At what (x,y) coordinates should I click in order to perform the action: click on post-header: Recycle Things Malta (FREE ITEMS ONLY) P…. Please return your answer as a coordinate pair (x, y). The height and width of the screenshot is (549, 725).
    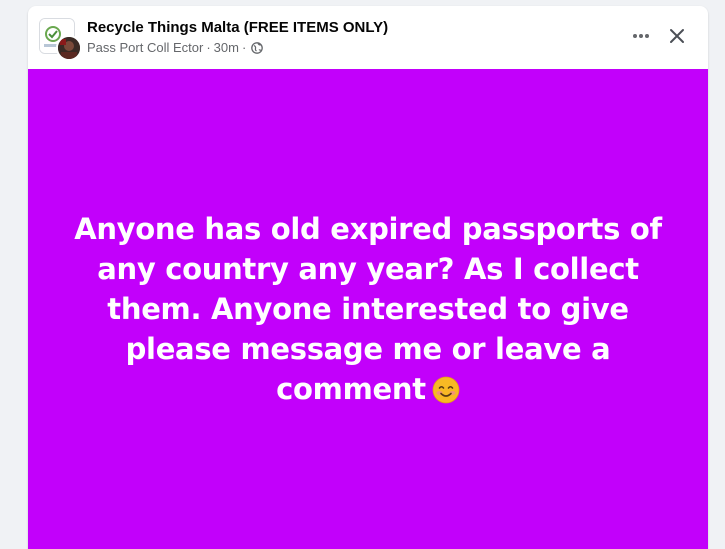
    Looking at the image, I should click on (368, 37).